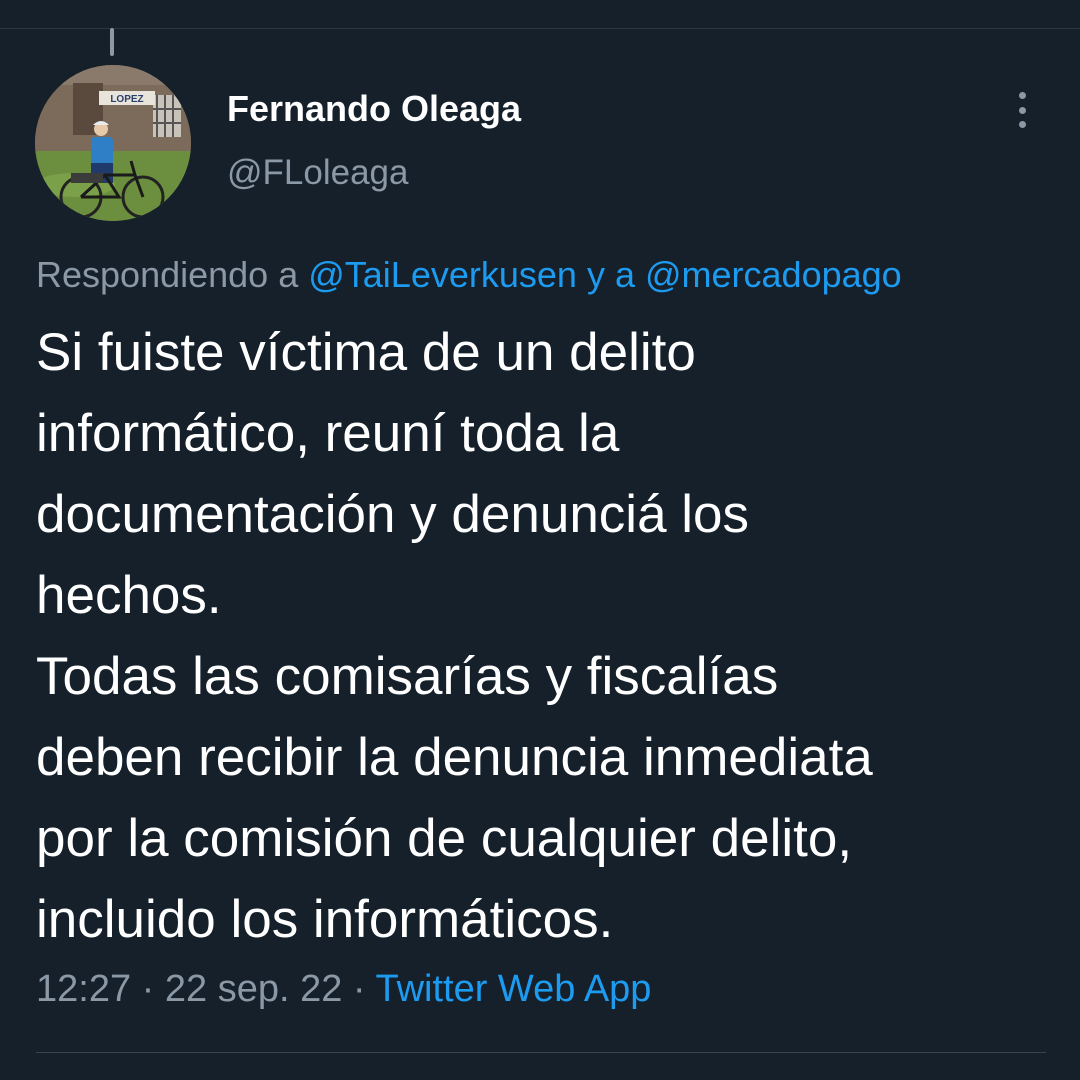 The width and height of the screenshot is (1080, 1080). I want to click on more-options-button, so click(1022, 110).